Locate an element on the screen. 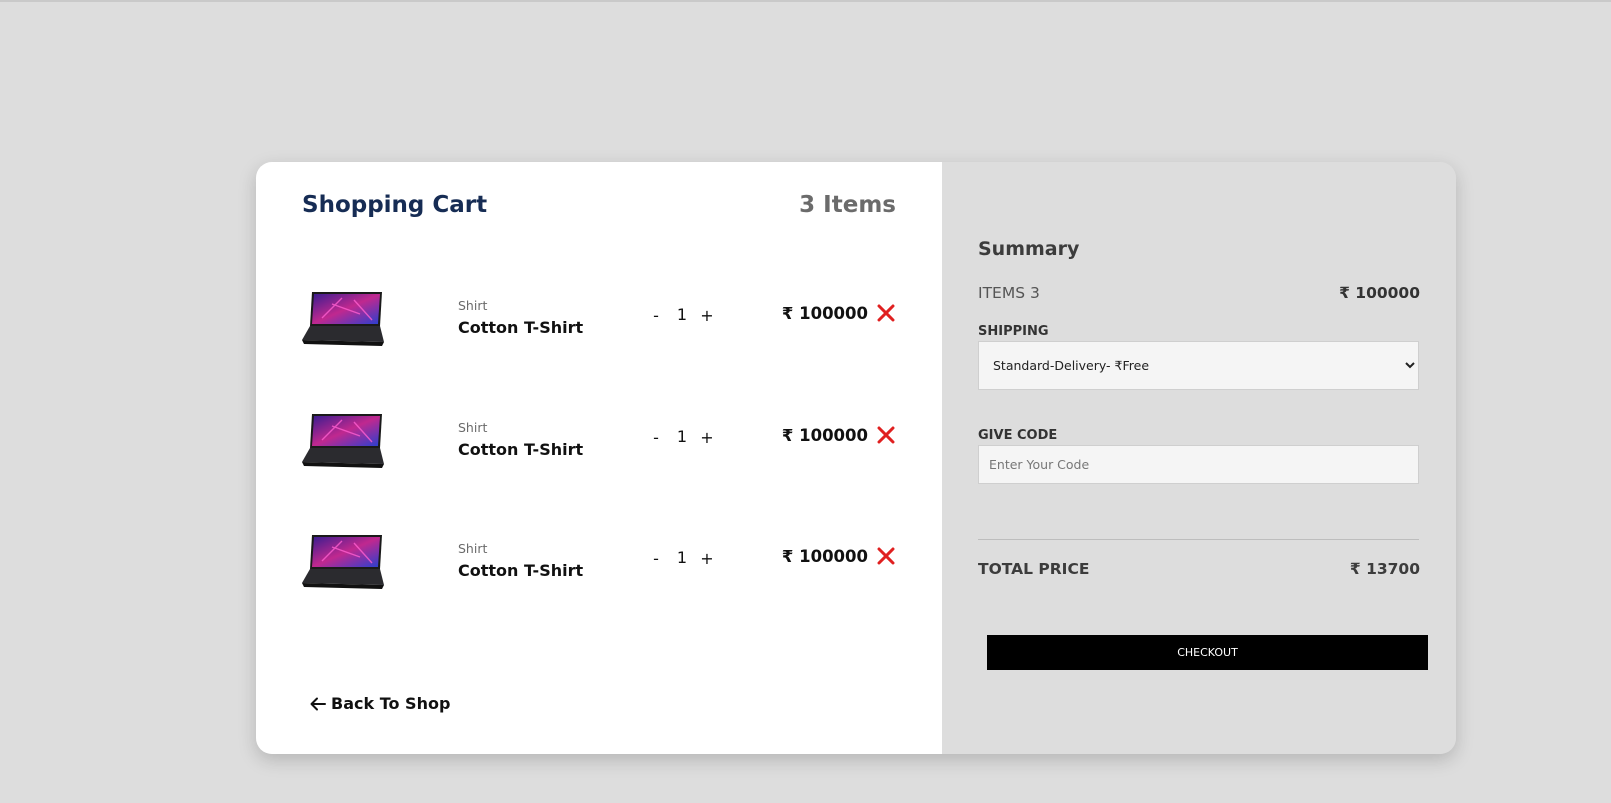  summary-title: Summary is located at coordinates (1029, 249).